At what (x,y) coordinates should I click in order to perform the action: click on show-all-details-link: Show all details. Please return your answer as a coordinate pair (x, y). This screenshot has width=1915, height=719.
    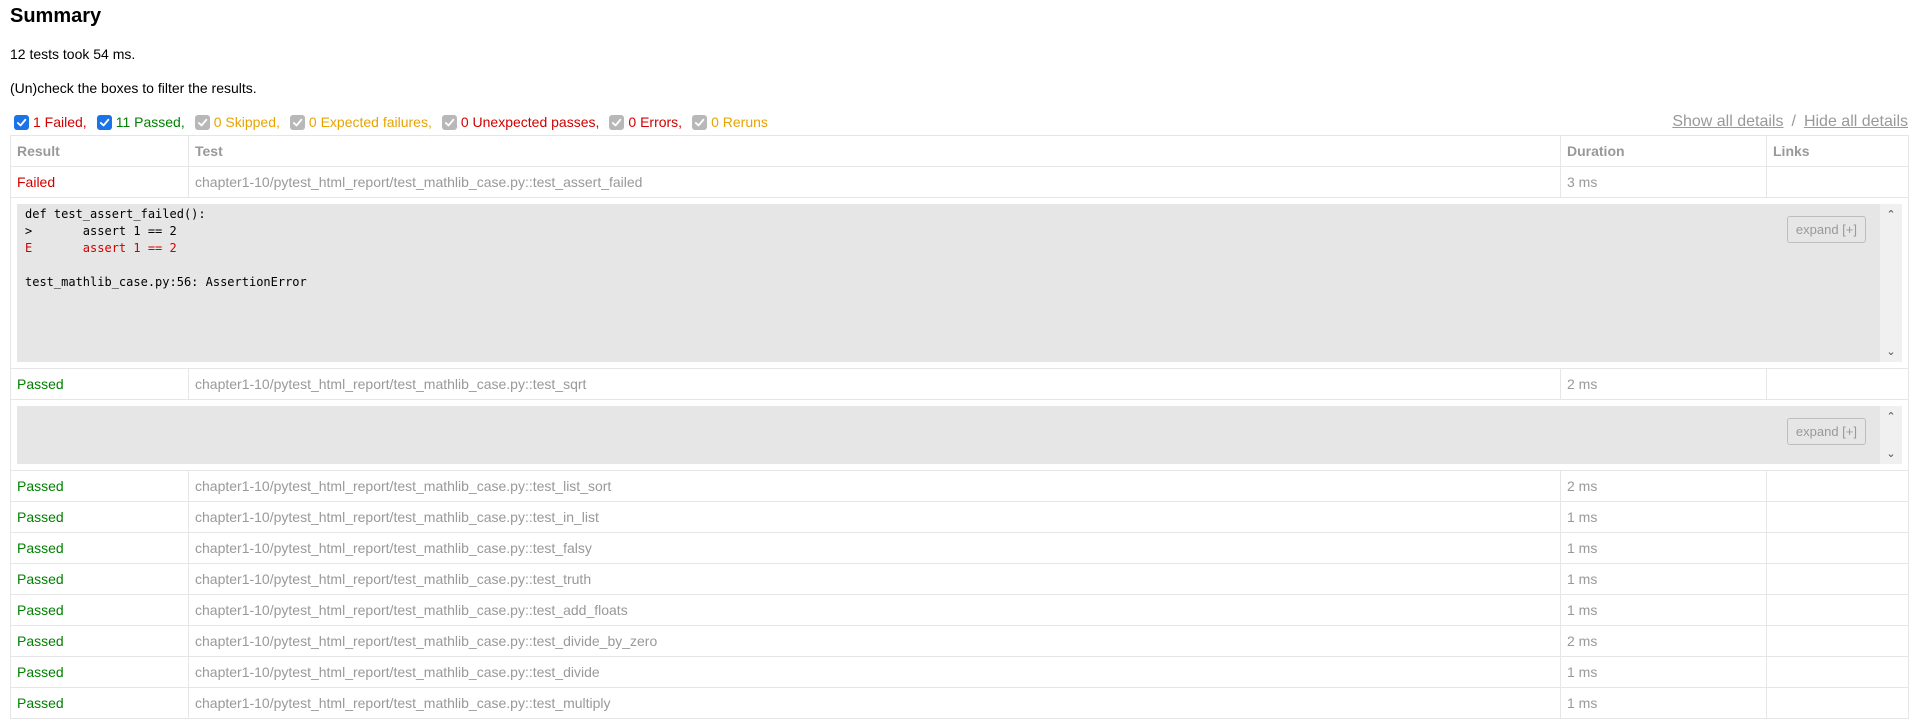
    Looking at the image, I should click on (1727, 121).